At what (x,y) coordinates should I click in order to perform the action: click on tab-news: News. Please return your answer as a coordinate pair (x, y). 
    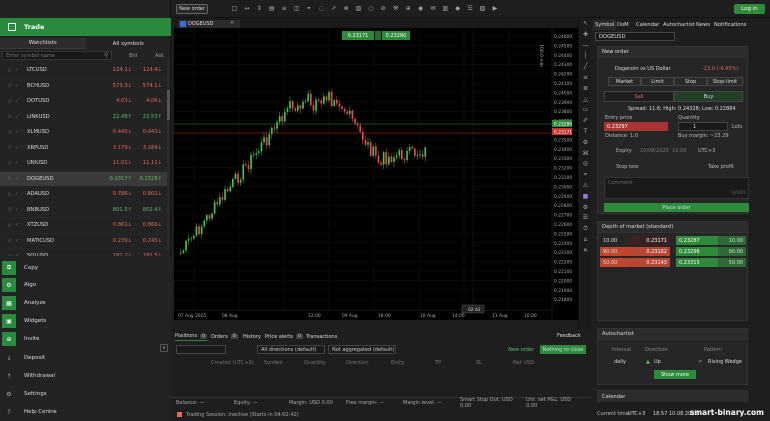
    Looking at the image, I should click on (703, 25).